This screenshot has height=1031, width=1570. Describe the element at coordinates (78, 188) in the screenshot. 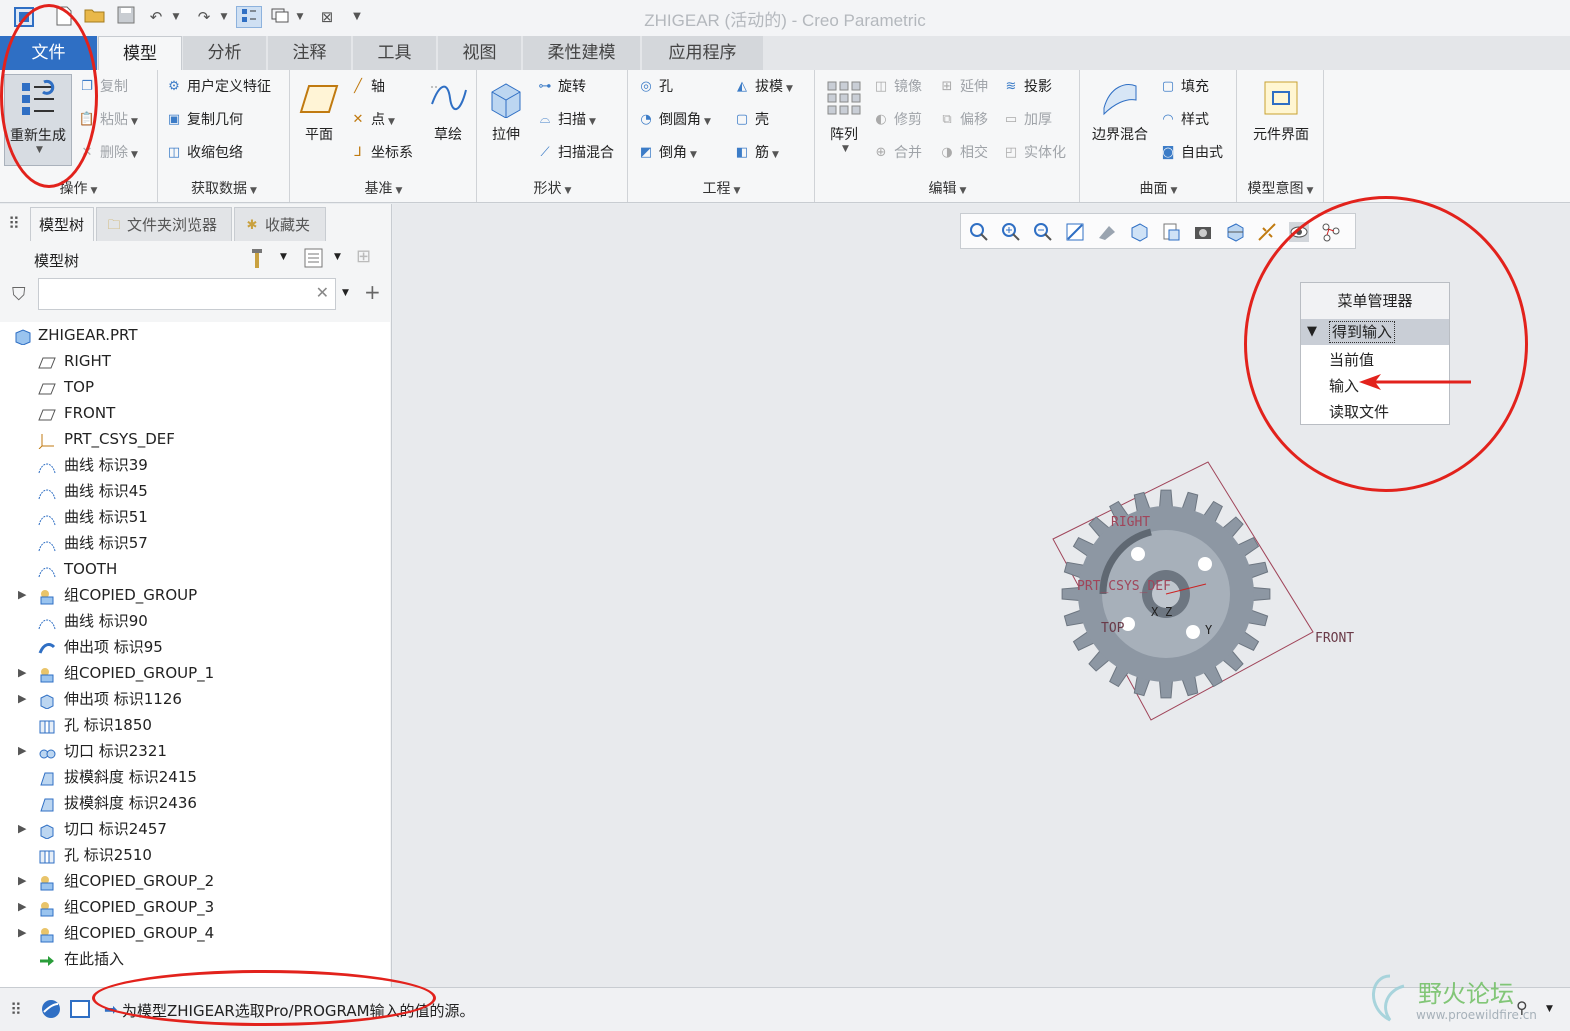

I see `group-operations-label: 操作 ▼` at that location.